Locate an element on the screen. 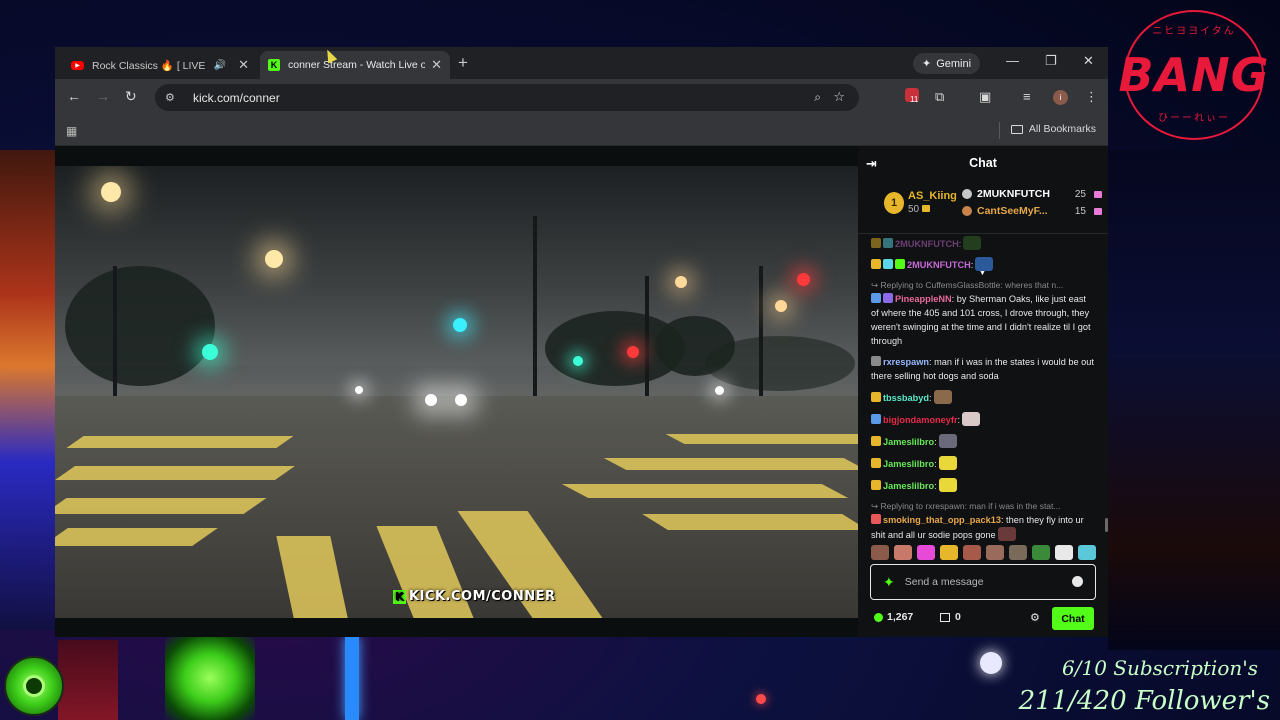 This screenshot has width=1280, height=720. channel-points: 1,267 is located at coordinates (893, 617).